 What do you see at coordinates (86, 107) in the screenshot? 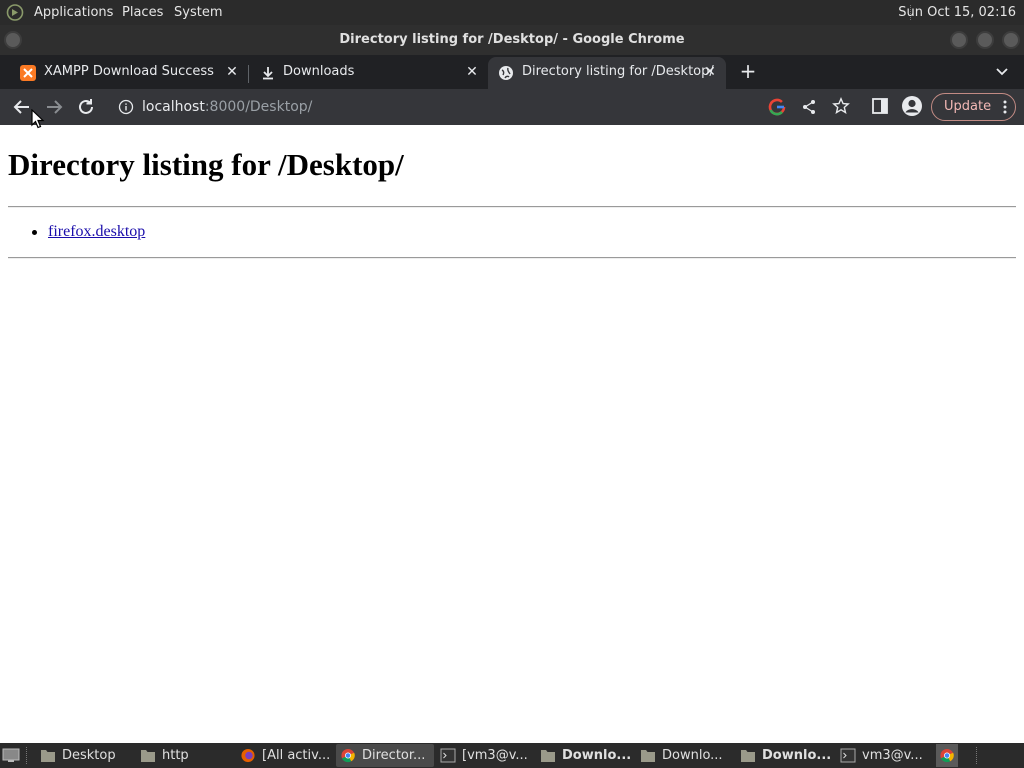
I see `reload-icon` at bounding box center [86, 107].